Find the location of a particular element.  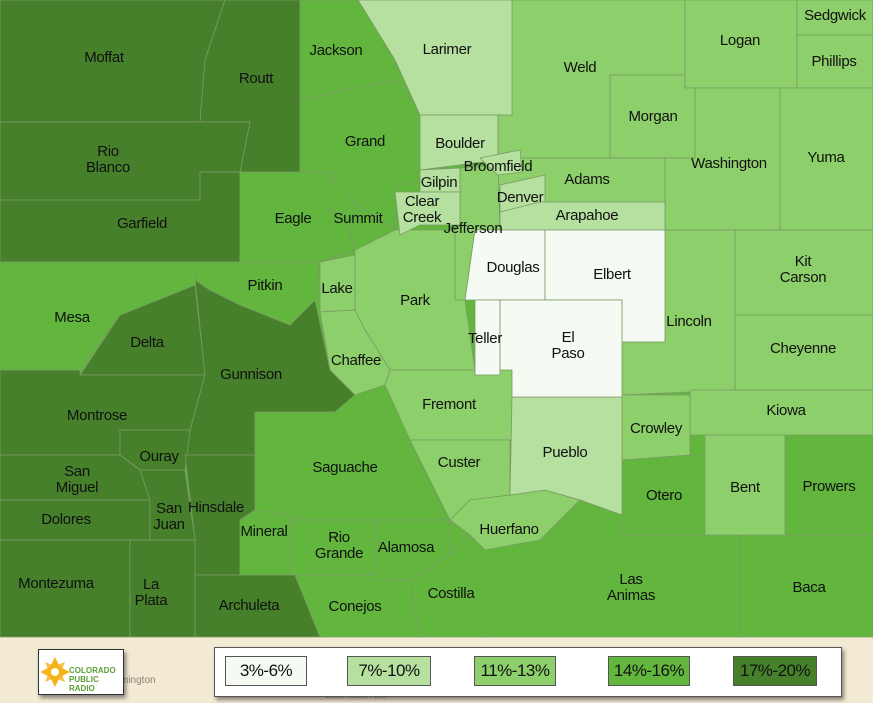

county-baca is located at coordinates (806, 586).